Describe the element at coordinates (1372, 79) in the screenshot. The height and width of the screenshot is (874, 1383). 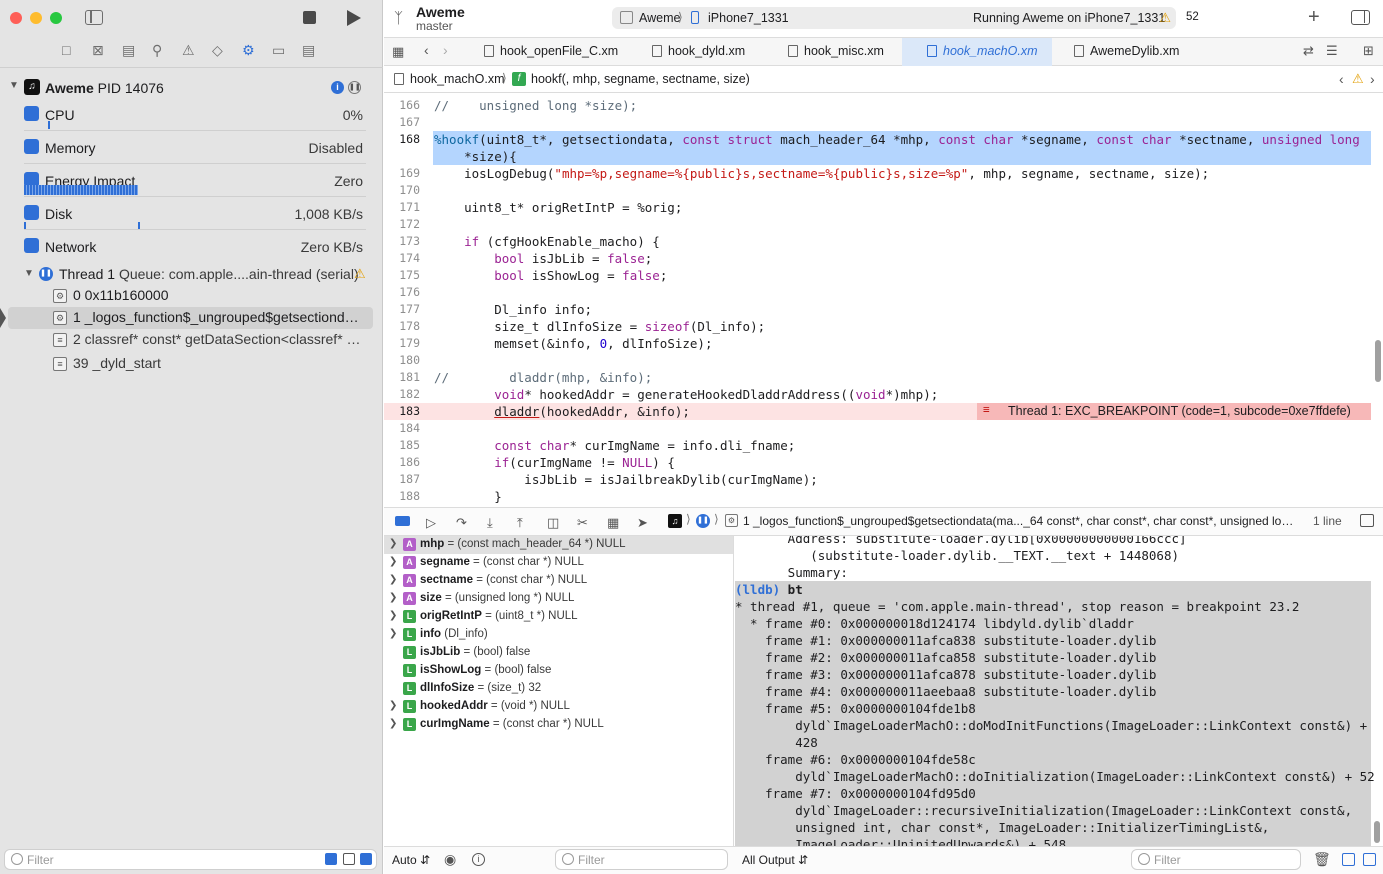
I see `next-issue-icon: ›` at that location.